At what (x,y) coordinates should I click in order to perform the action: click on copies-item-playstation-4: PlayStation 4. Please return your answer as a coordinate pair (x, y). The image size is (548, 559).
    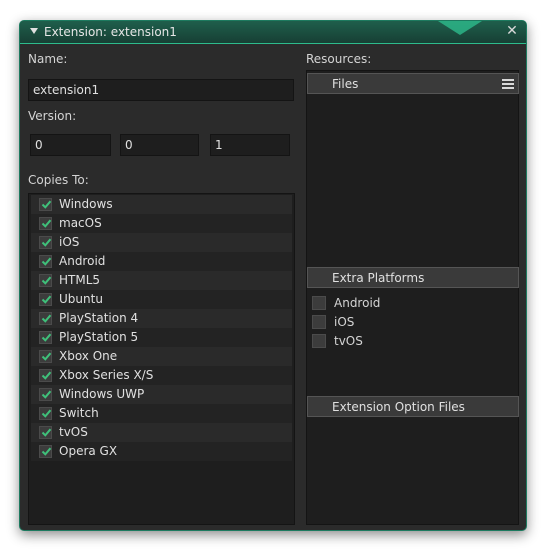
    Looking at the image, I should click on (161, 318).